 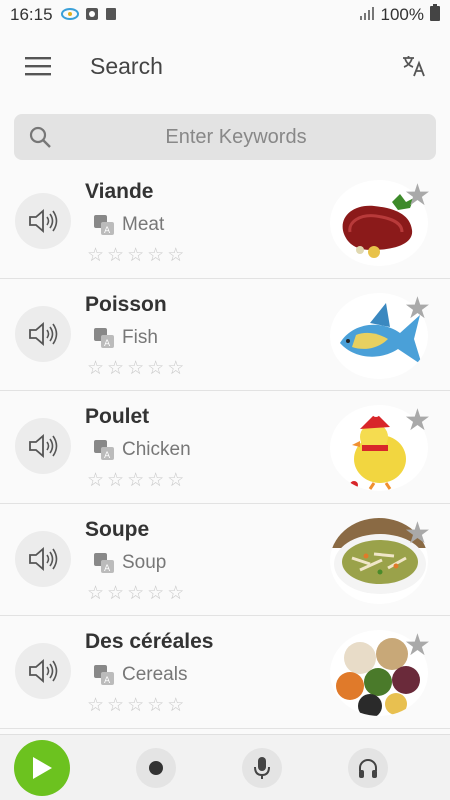 What do you see at coordinates (367, 15) in the screenshot?
I see `signal-icon` at bounding box center [367, 15].